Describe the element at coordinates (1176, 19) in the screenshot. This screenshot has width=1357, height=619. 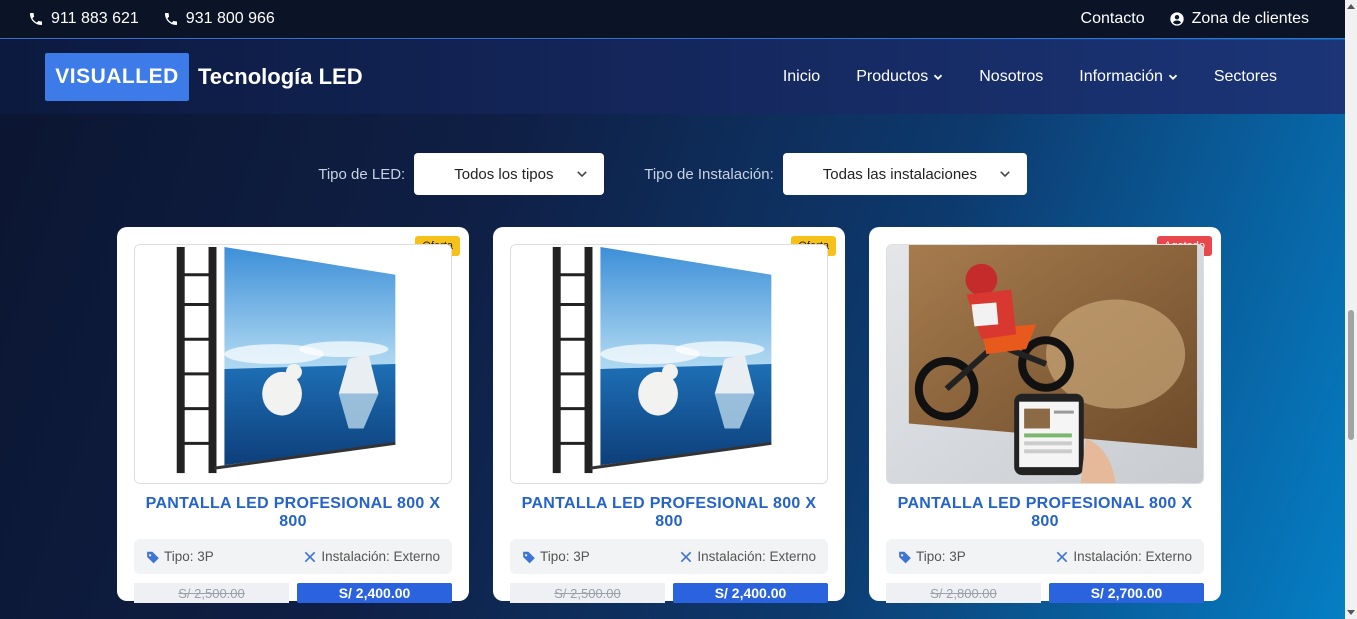
I see `user-circle-icon` at that location.